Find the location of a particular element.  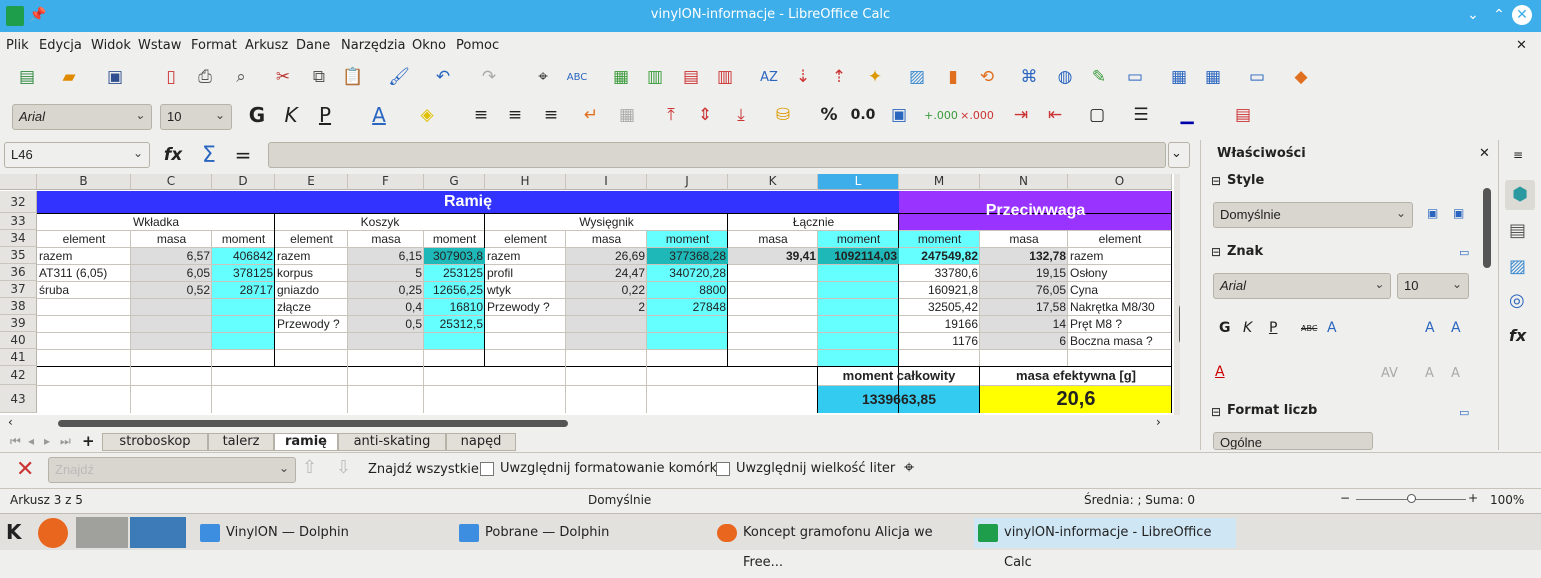

lacznie-moment: 1092114,03 is located at coordinates (858, 256).